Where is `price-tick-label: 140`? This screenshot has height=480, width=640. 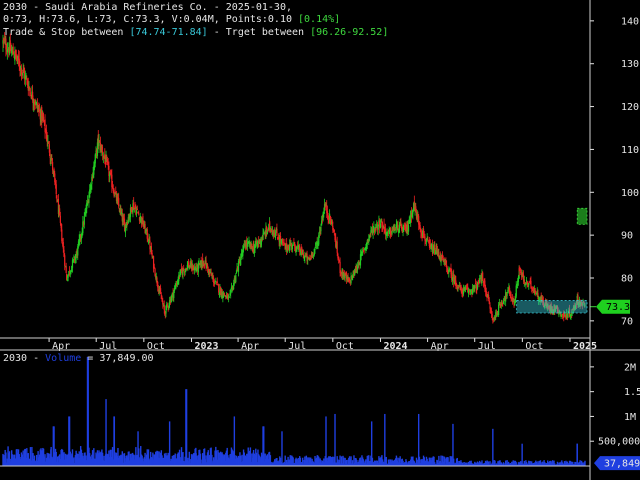 price-tick-label: 140 is located at coordinates (630, 21).